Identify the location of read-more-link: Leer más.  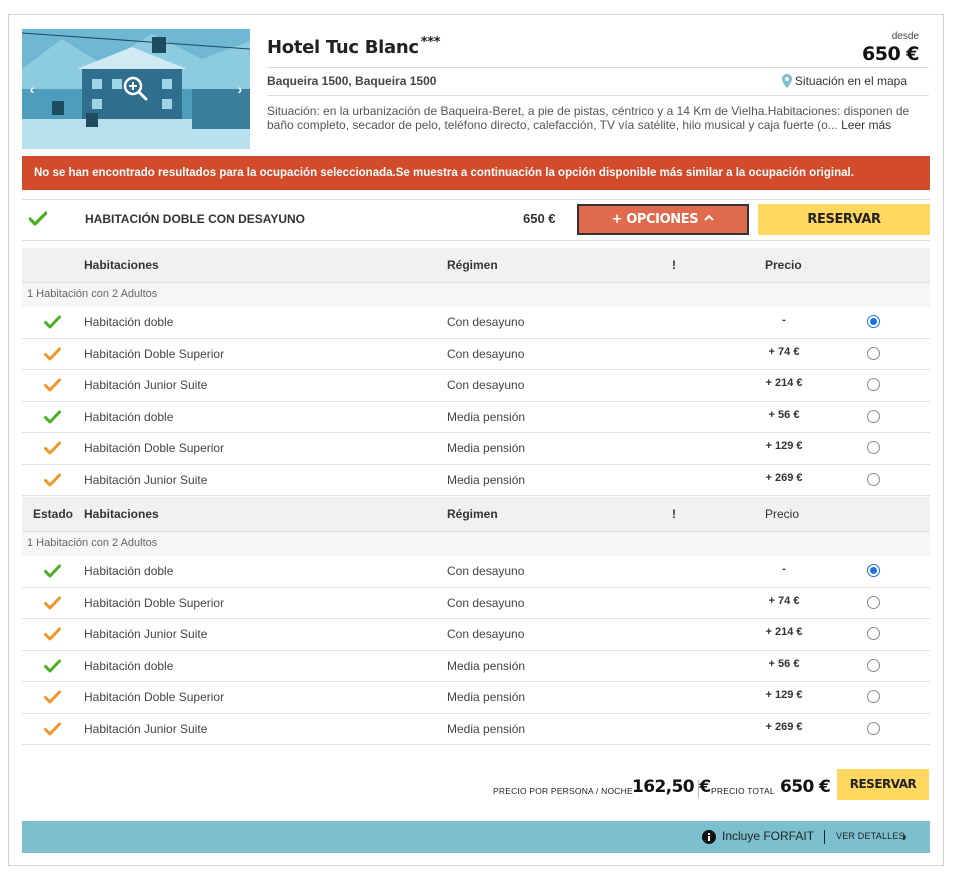
(866, 125).